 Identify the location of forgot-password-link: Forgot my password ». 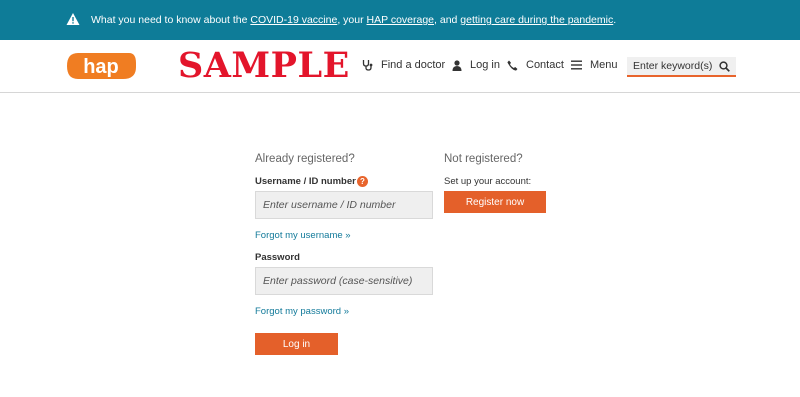
(302, 311).